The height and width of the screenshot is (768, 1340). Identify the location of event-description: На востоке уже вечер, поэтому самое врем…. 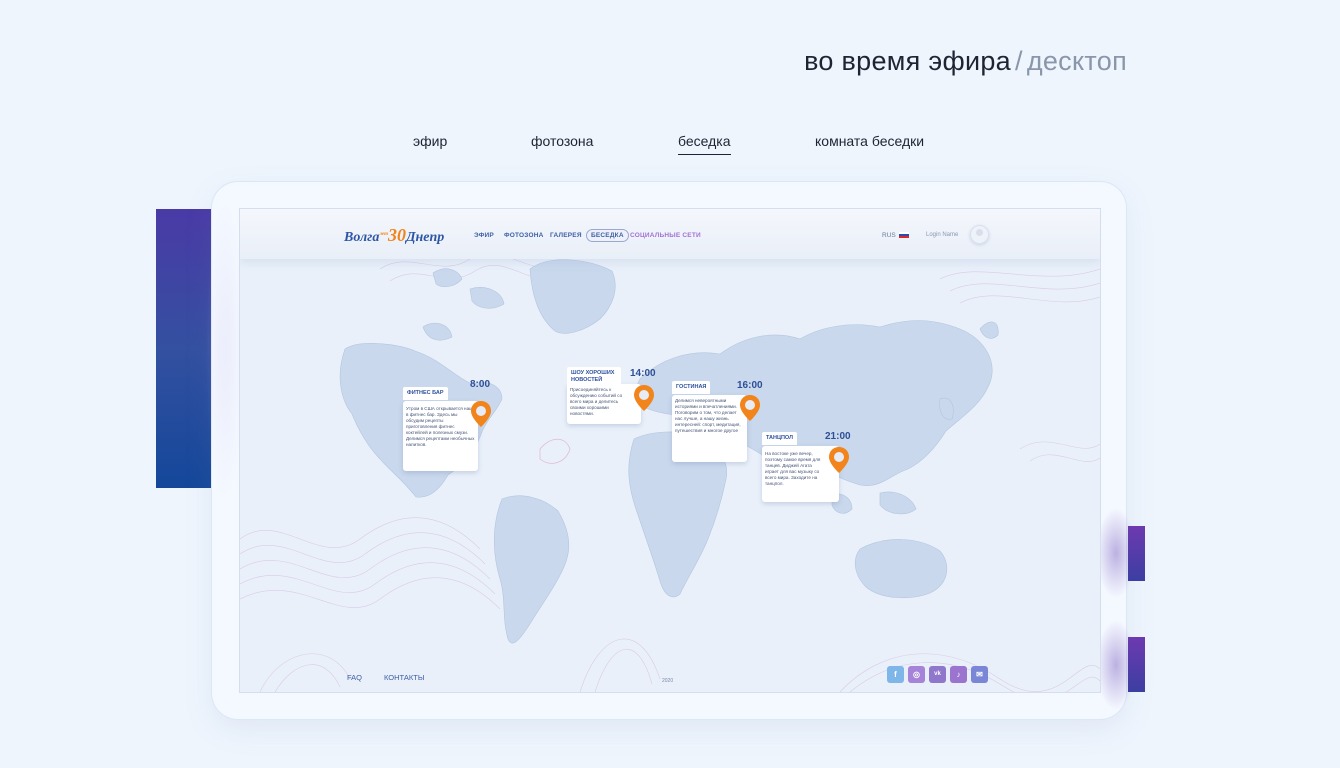
(793, 468).